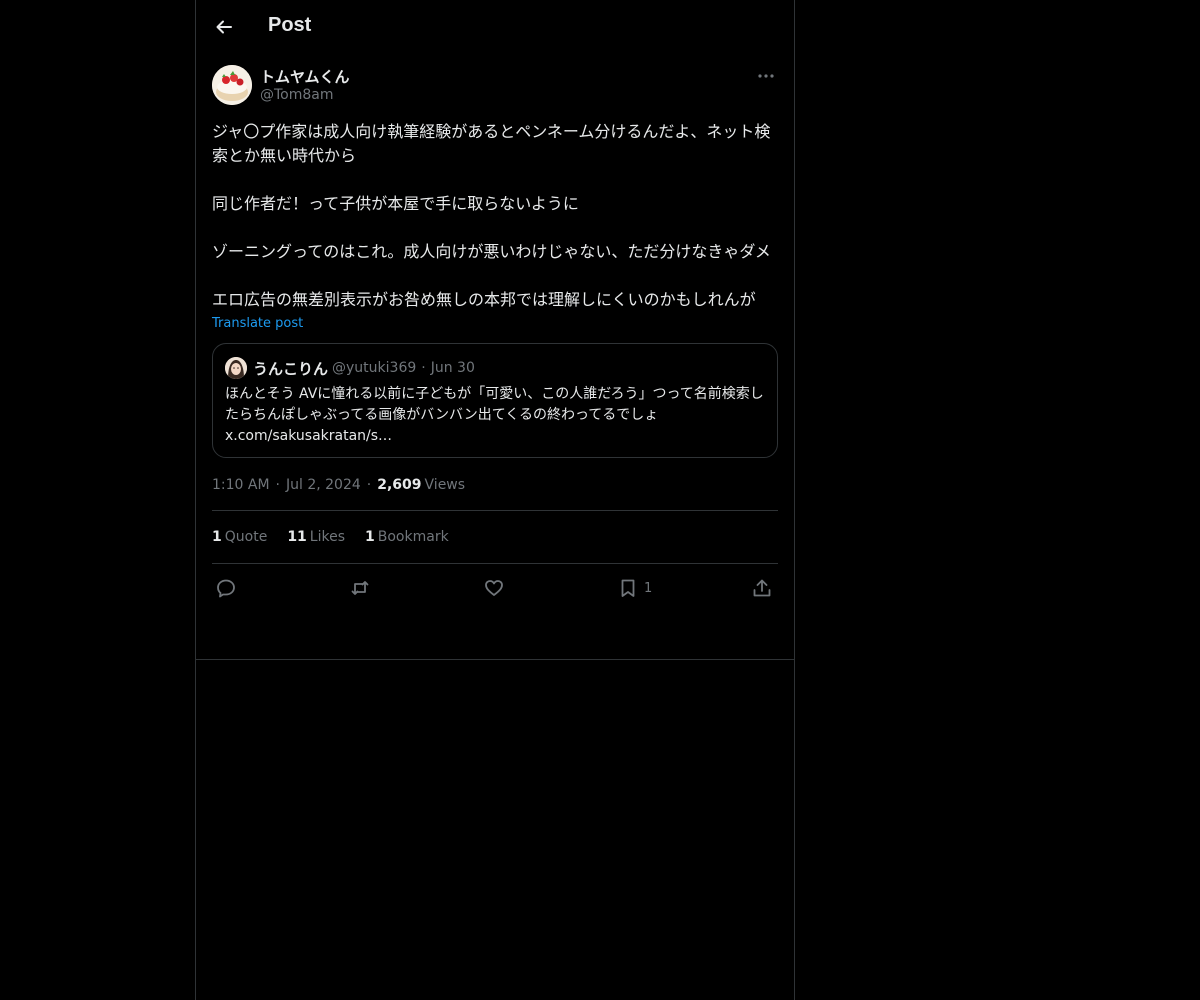 The height and width of the screenshot is (1000, 1200). Describe the element at coordinates (413, 537) in the screenshot. I see `bookmarks-label: Bookmark` at that location.